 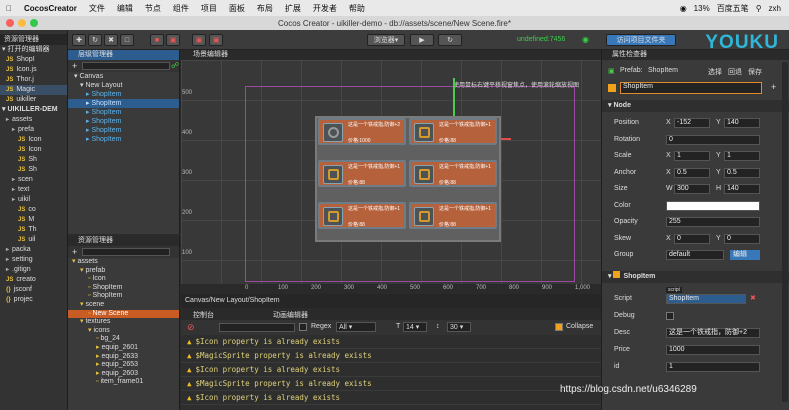 I want to click on project-tree-item: JS Th, so click(x=33, y=230).